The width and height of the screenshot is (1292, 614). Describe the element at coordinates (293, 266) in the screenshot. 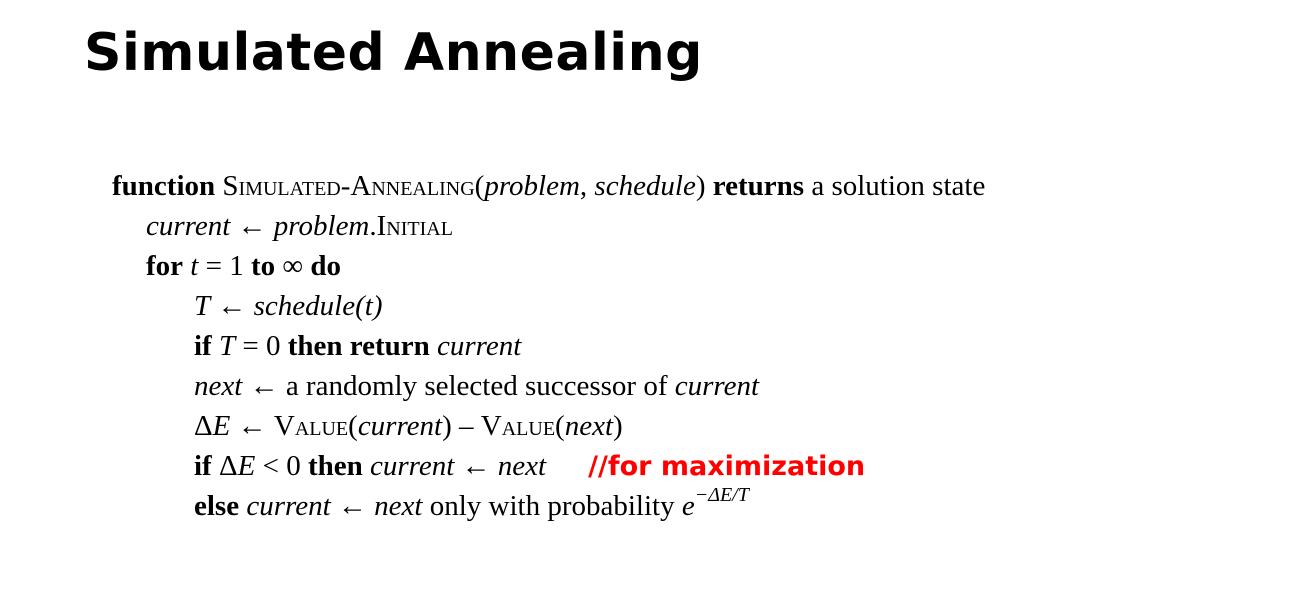

I see `infinity-symbol: ∞` at that location.